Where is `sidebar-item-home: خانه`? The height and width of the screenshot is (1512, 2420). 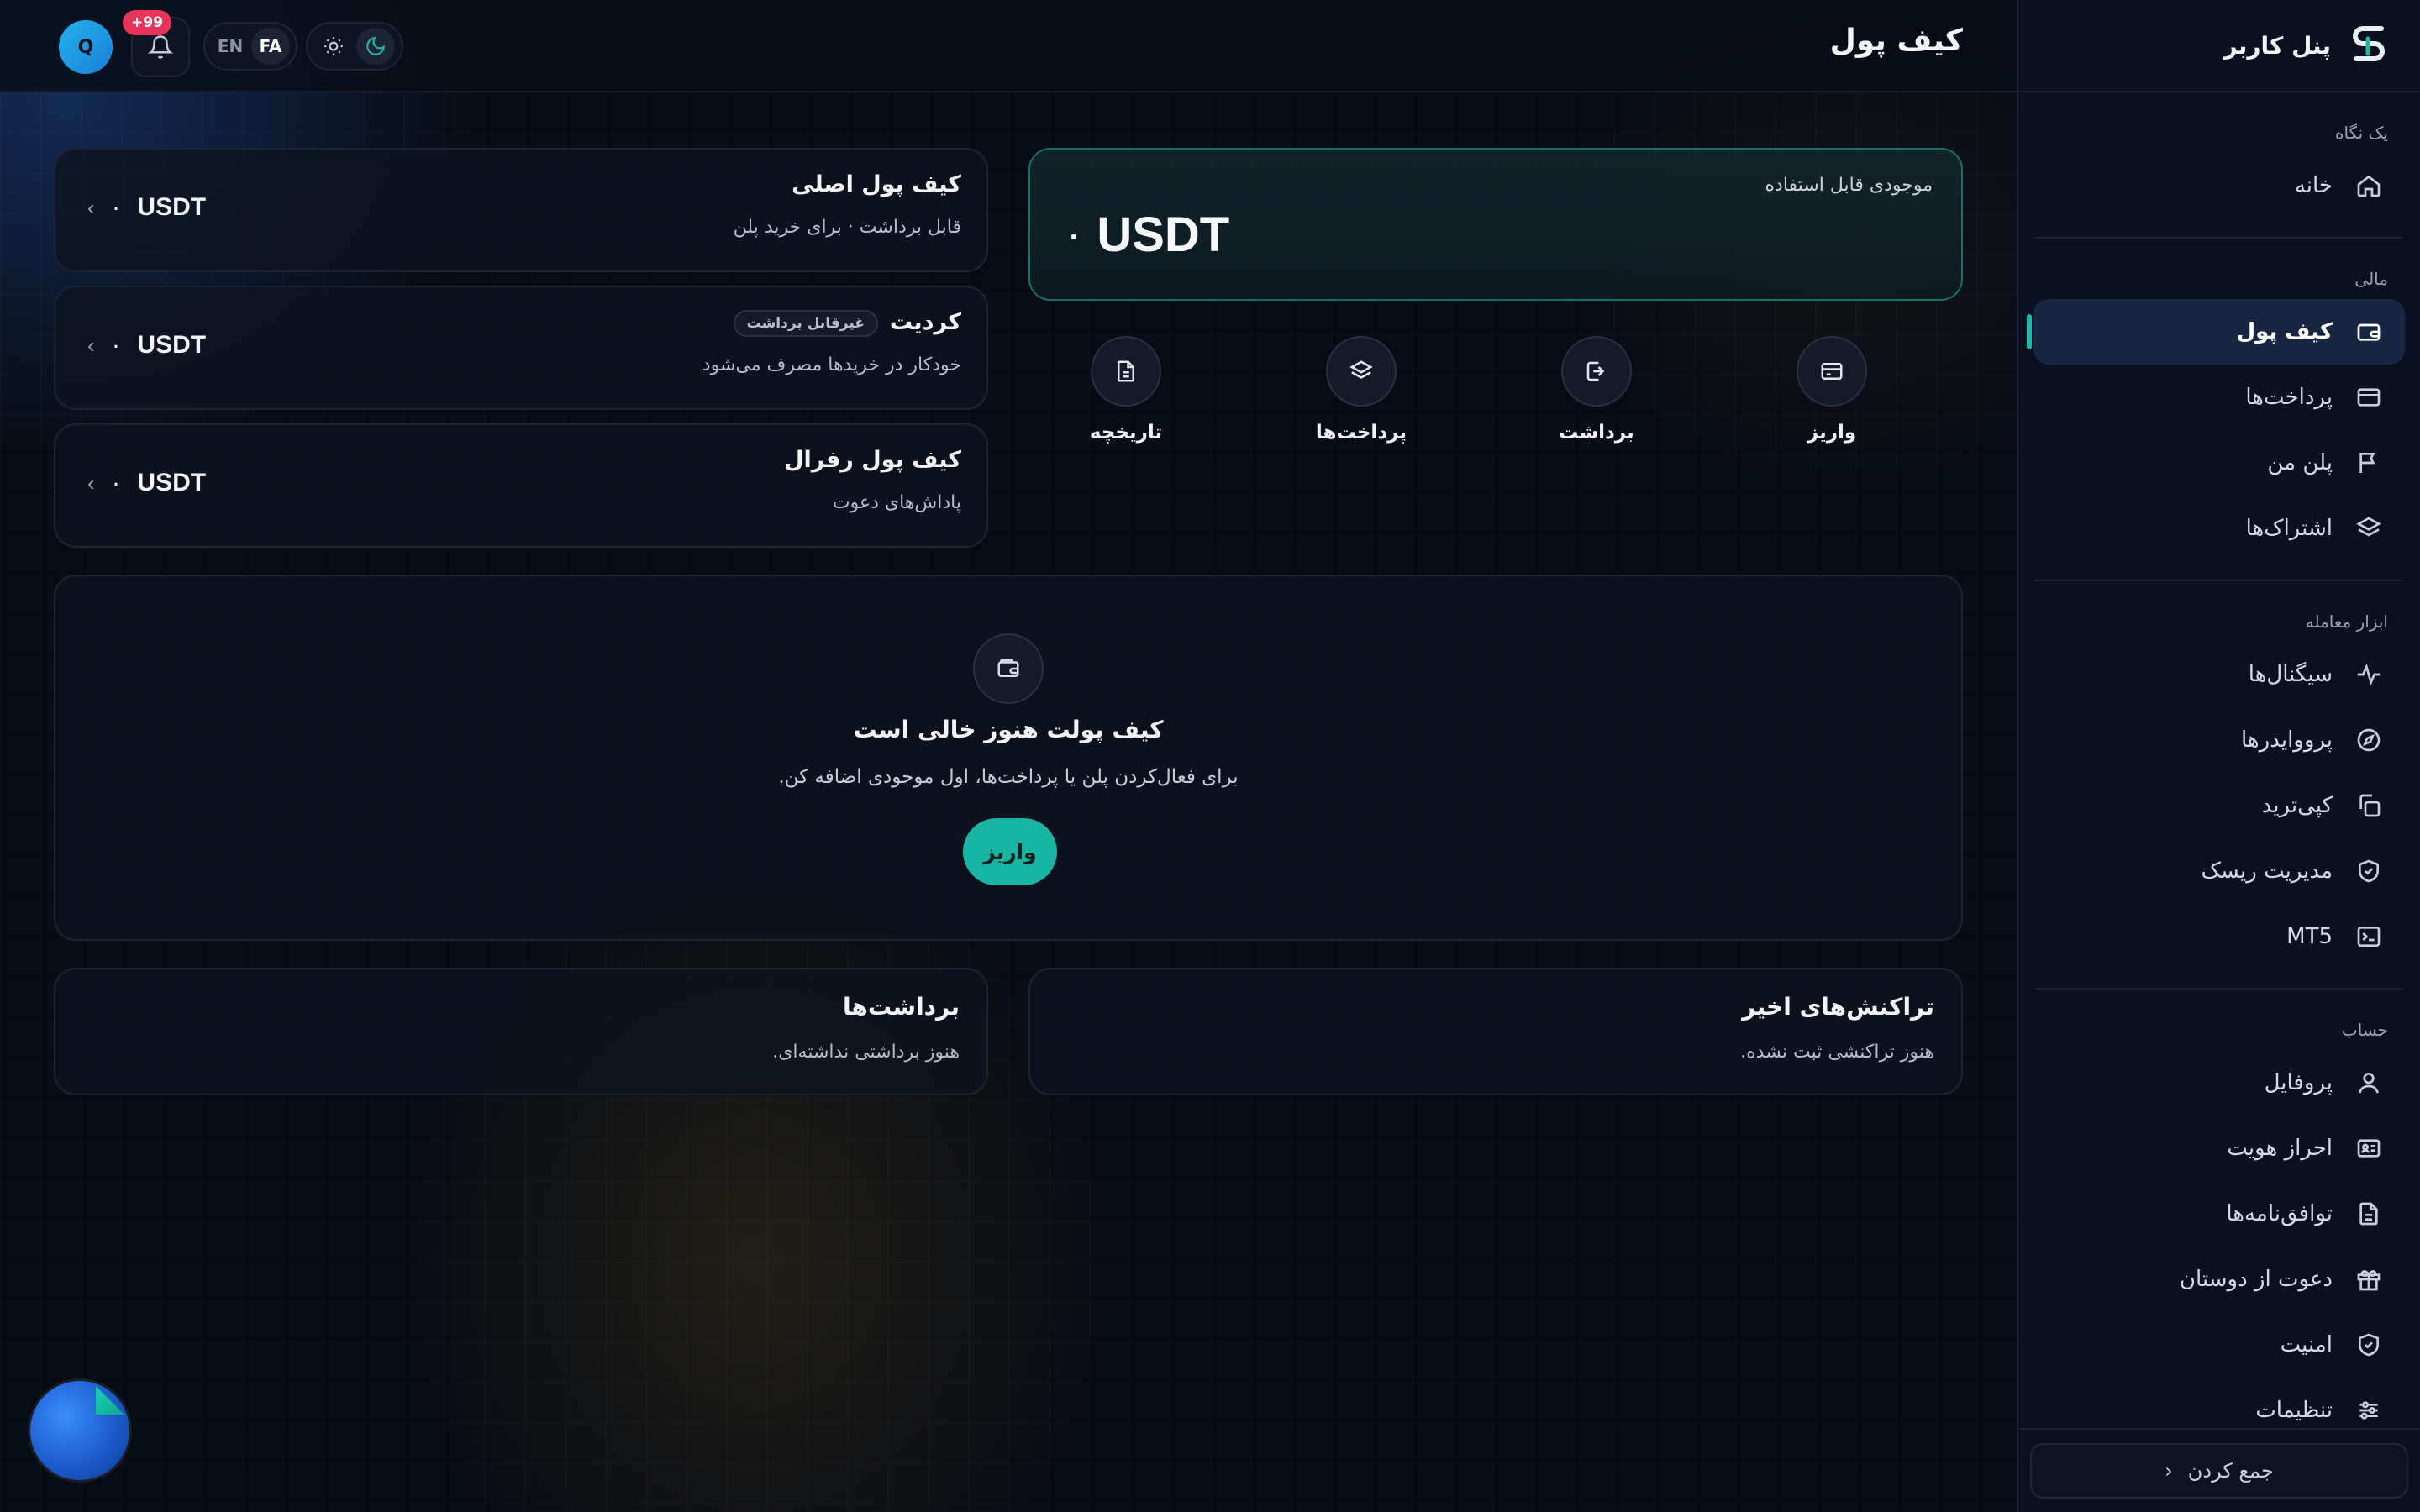
sidebar-item-home: خانه is located at coordinates (2219, 185).